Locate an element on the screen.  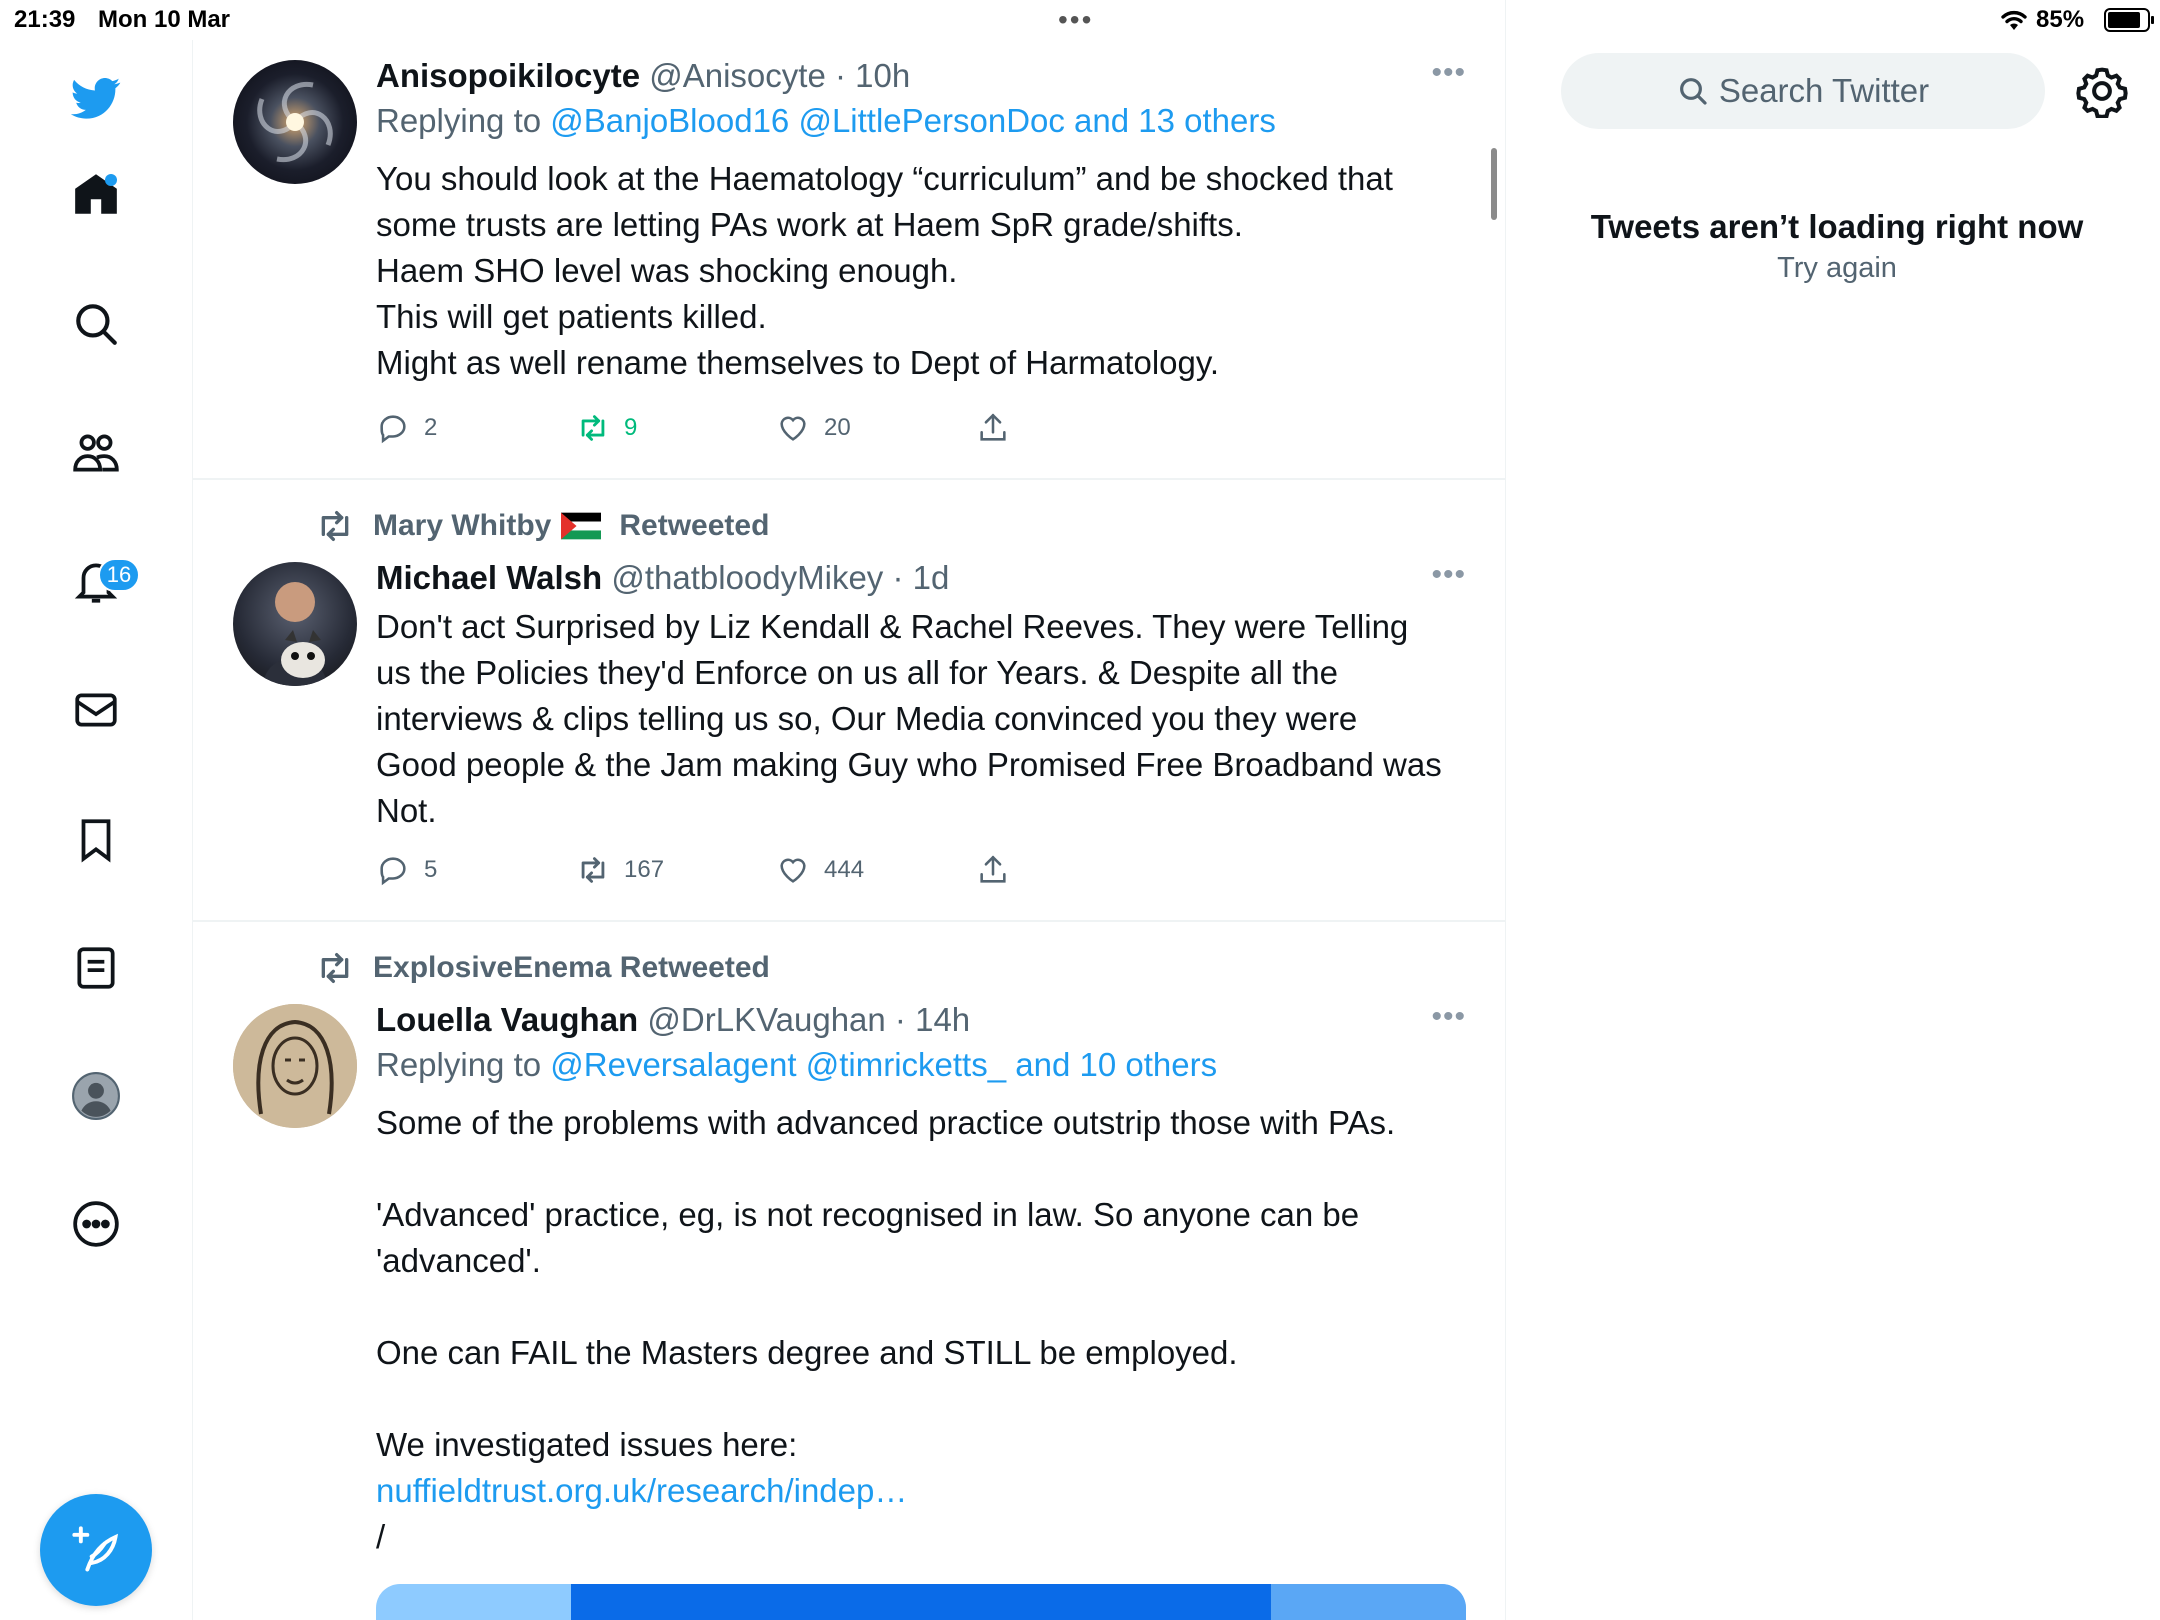
tweet-timestamp: 1d is located at coordinates (931, 577).